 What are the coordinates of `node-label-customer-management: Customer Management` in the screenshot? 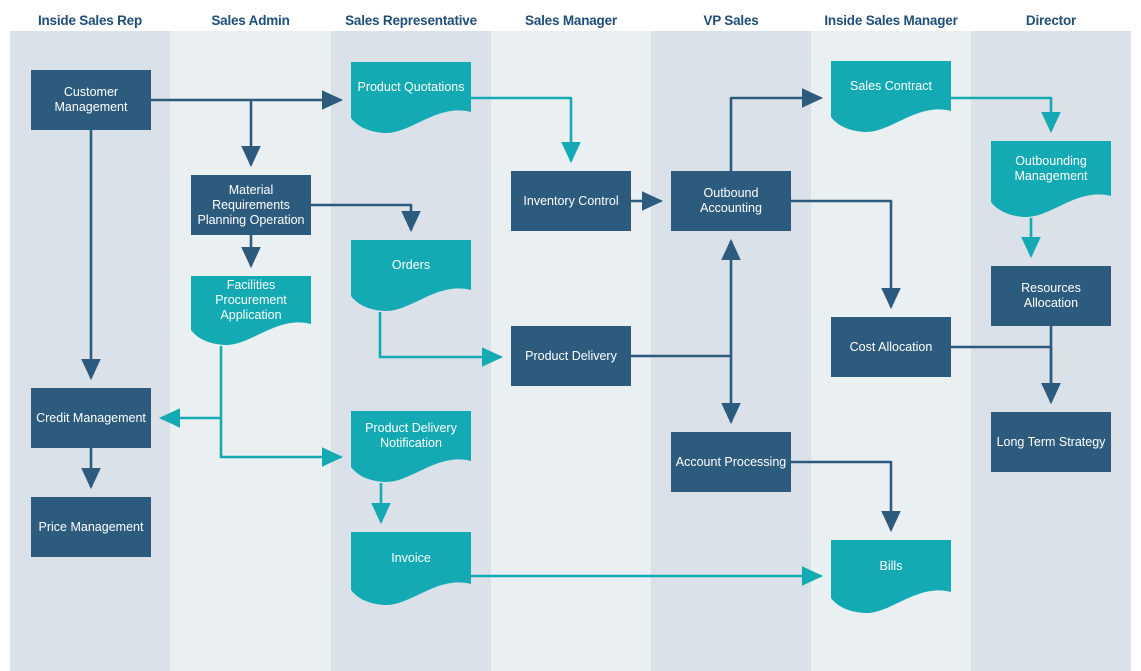 It's located at (91, 99).